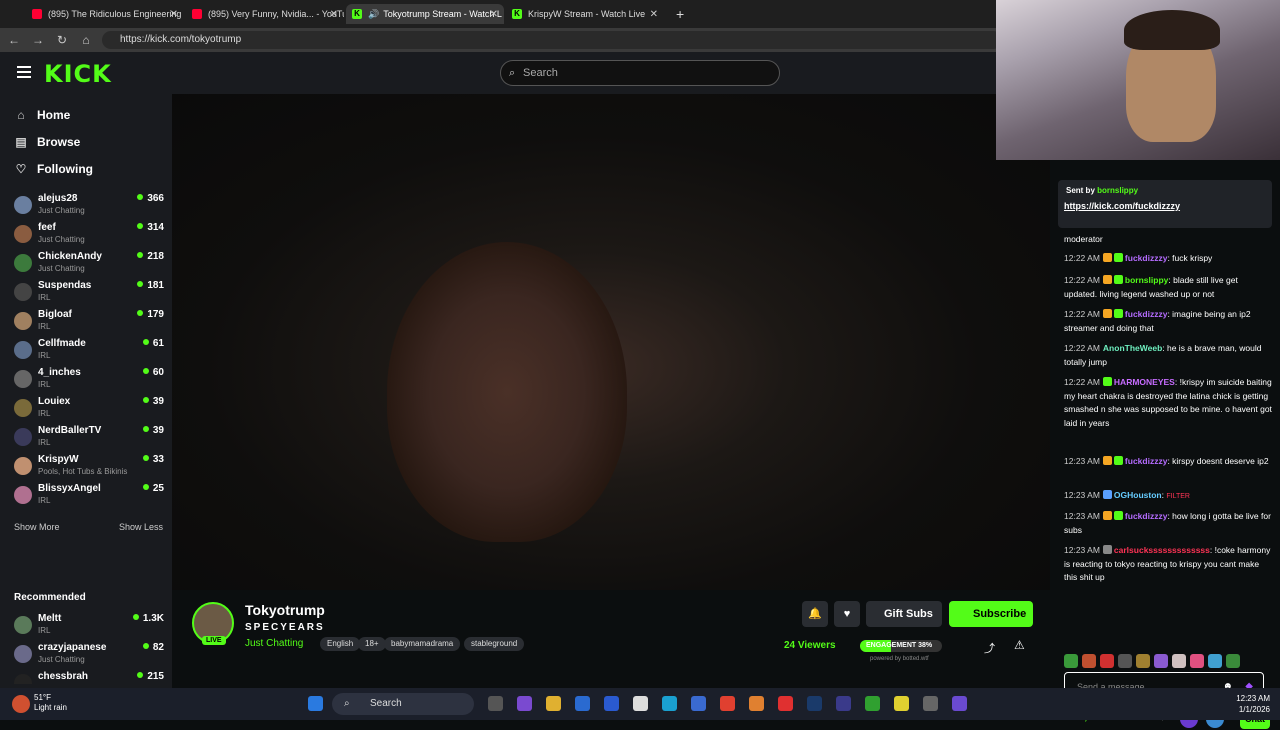 This screenshot has height=730, width=1280. I want to click on reload-icon: ↻, so click(62, 40).